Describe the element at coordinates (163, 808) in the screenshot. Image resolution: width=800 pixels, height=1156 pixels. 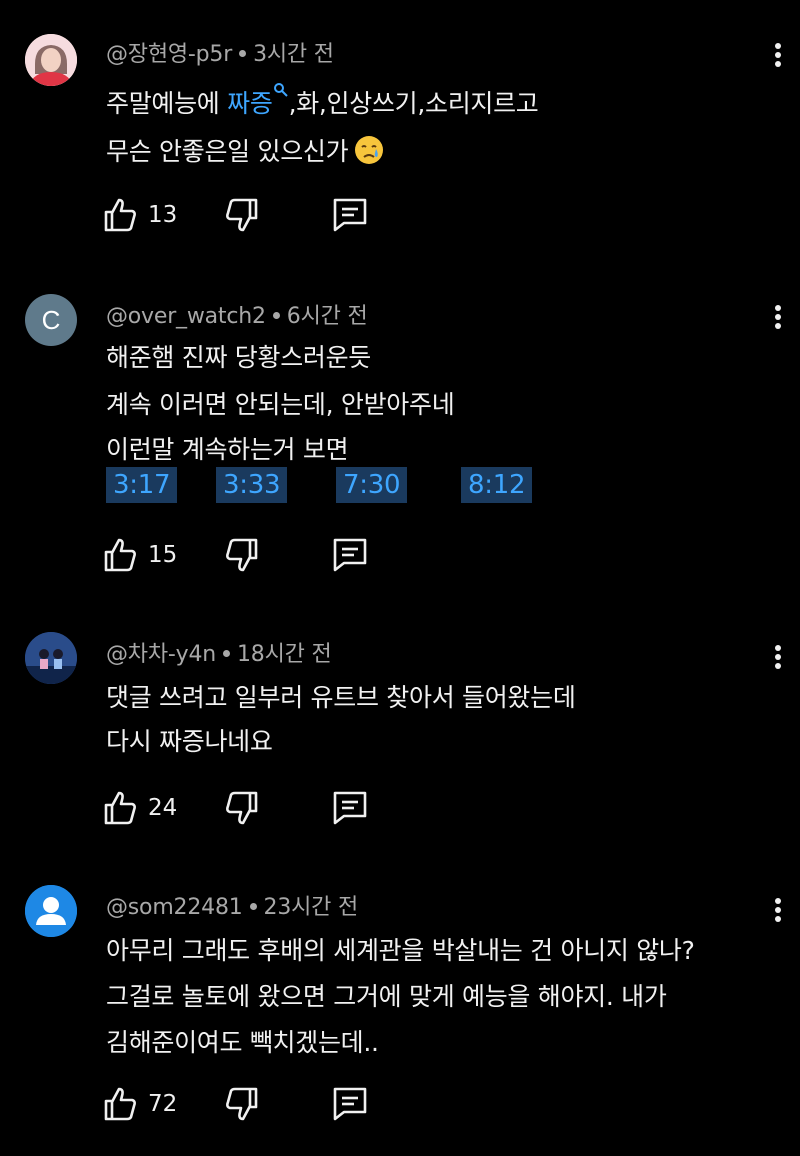
I see `like-count: 24` at that location.